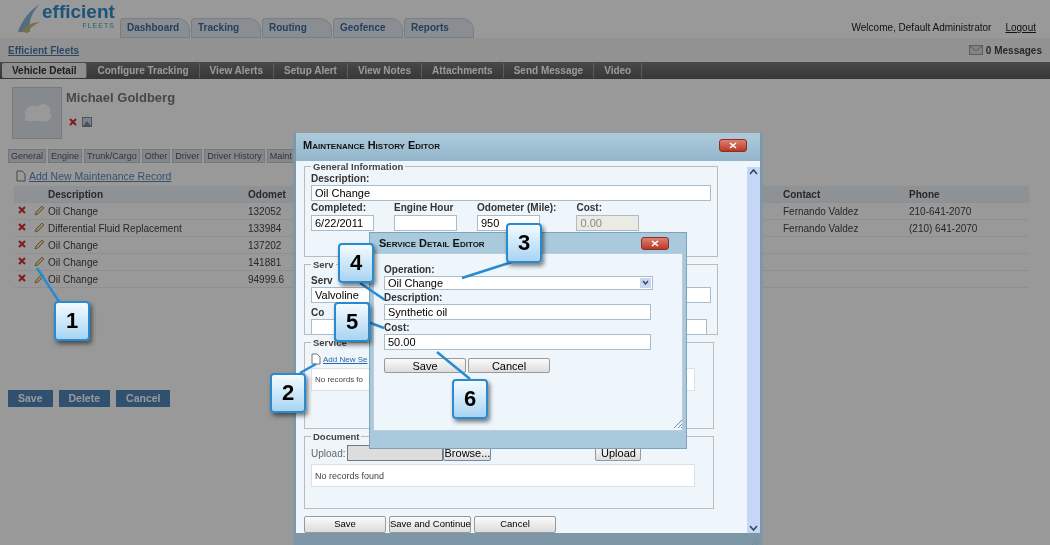  What do you see at coordinates (143, 70) in the screenshot?
I see `tab: Configure Tracking` at bounding box center [143, 70].